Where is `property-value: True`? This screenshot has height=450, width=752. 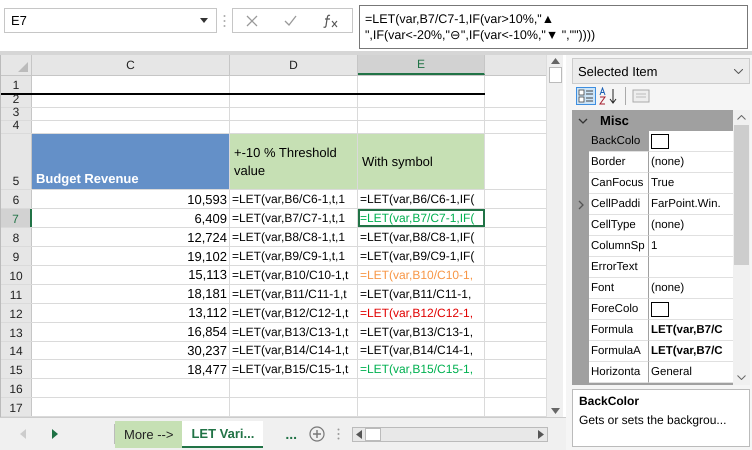
property-value: True is located at coordinates (691, 183).